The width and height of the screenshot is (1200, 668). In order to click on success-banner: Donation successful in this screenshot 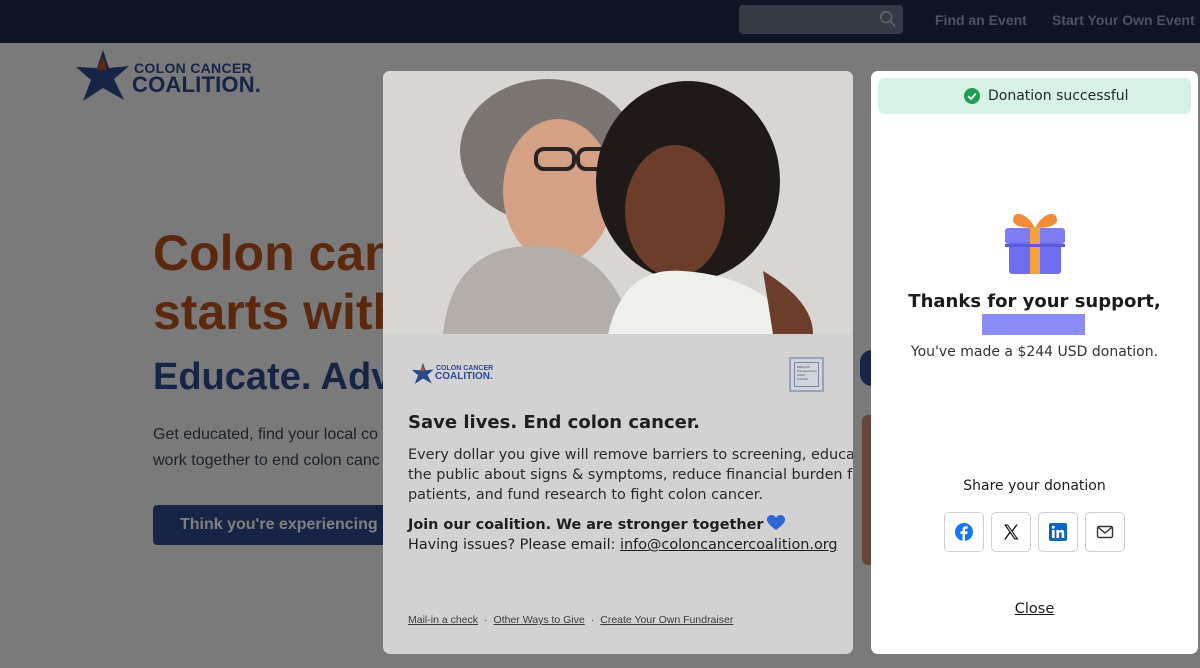, I will do `click(1034, 96)`.